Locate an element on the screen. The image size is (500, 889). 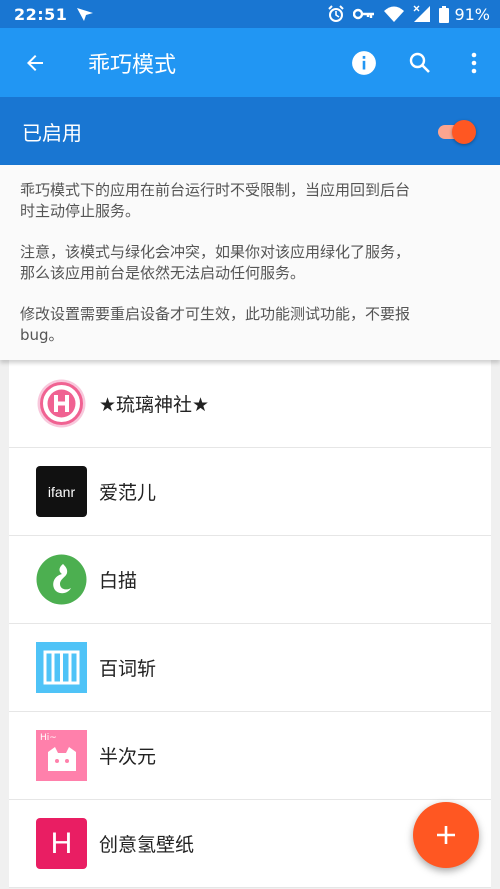
wifi-icon is located at coordinates (394, 14).